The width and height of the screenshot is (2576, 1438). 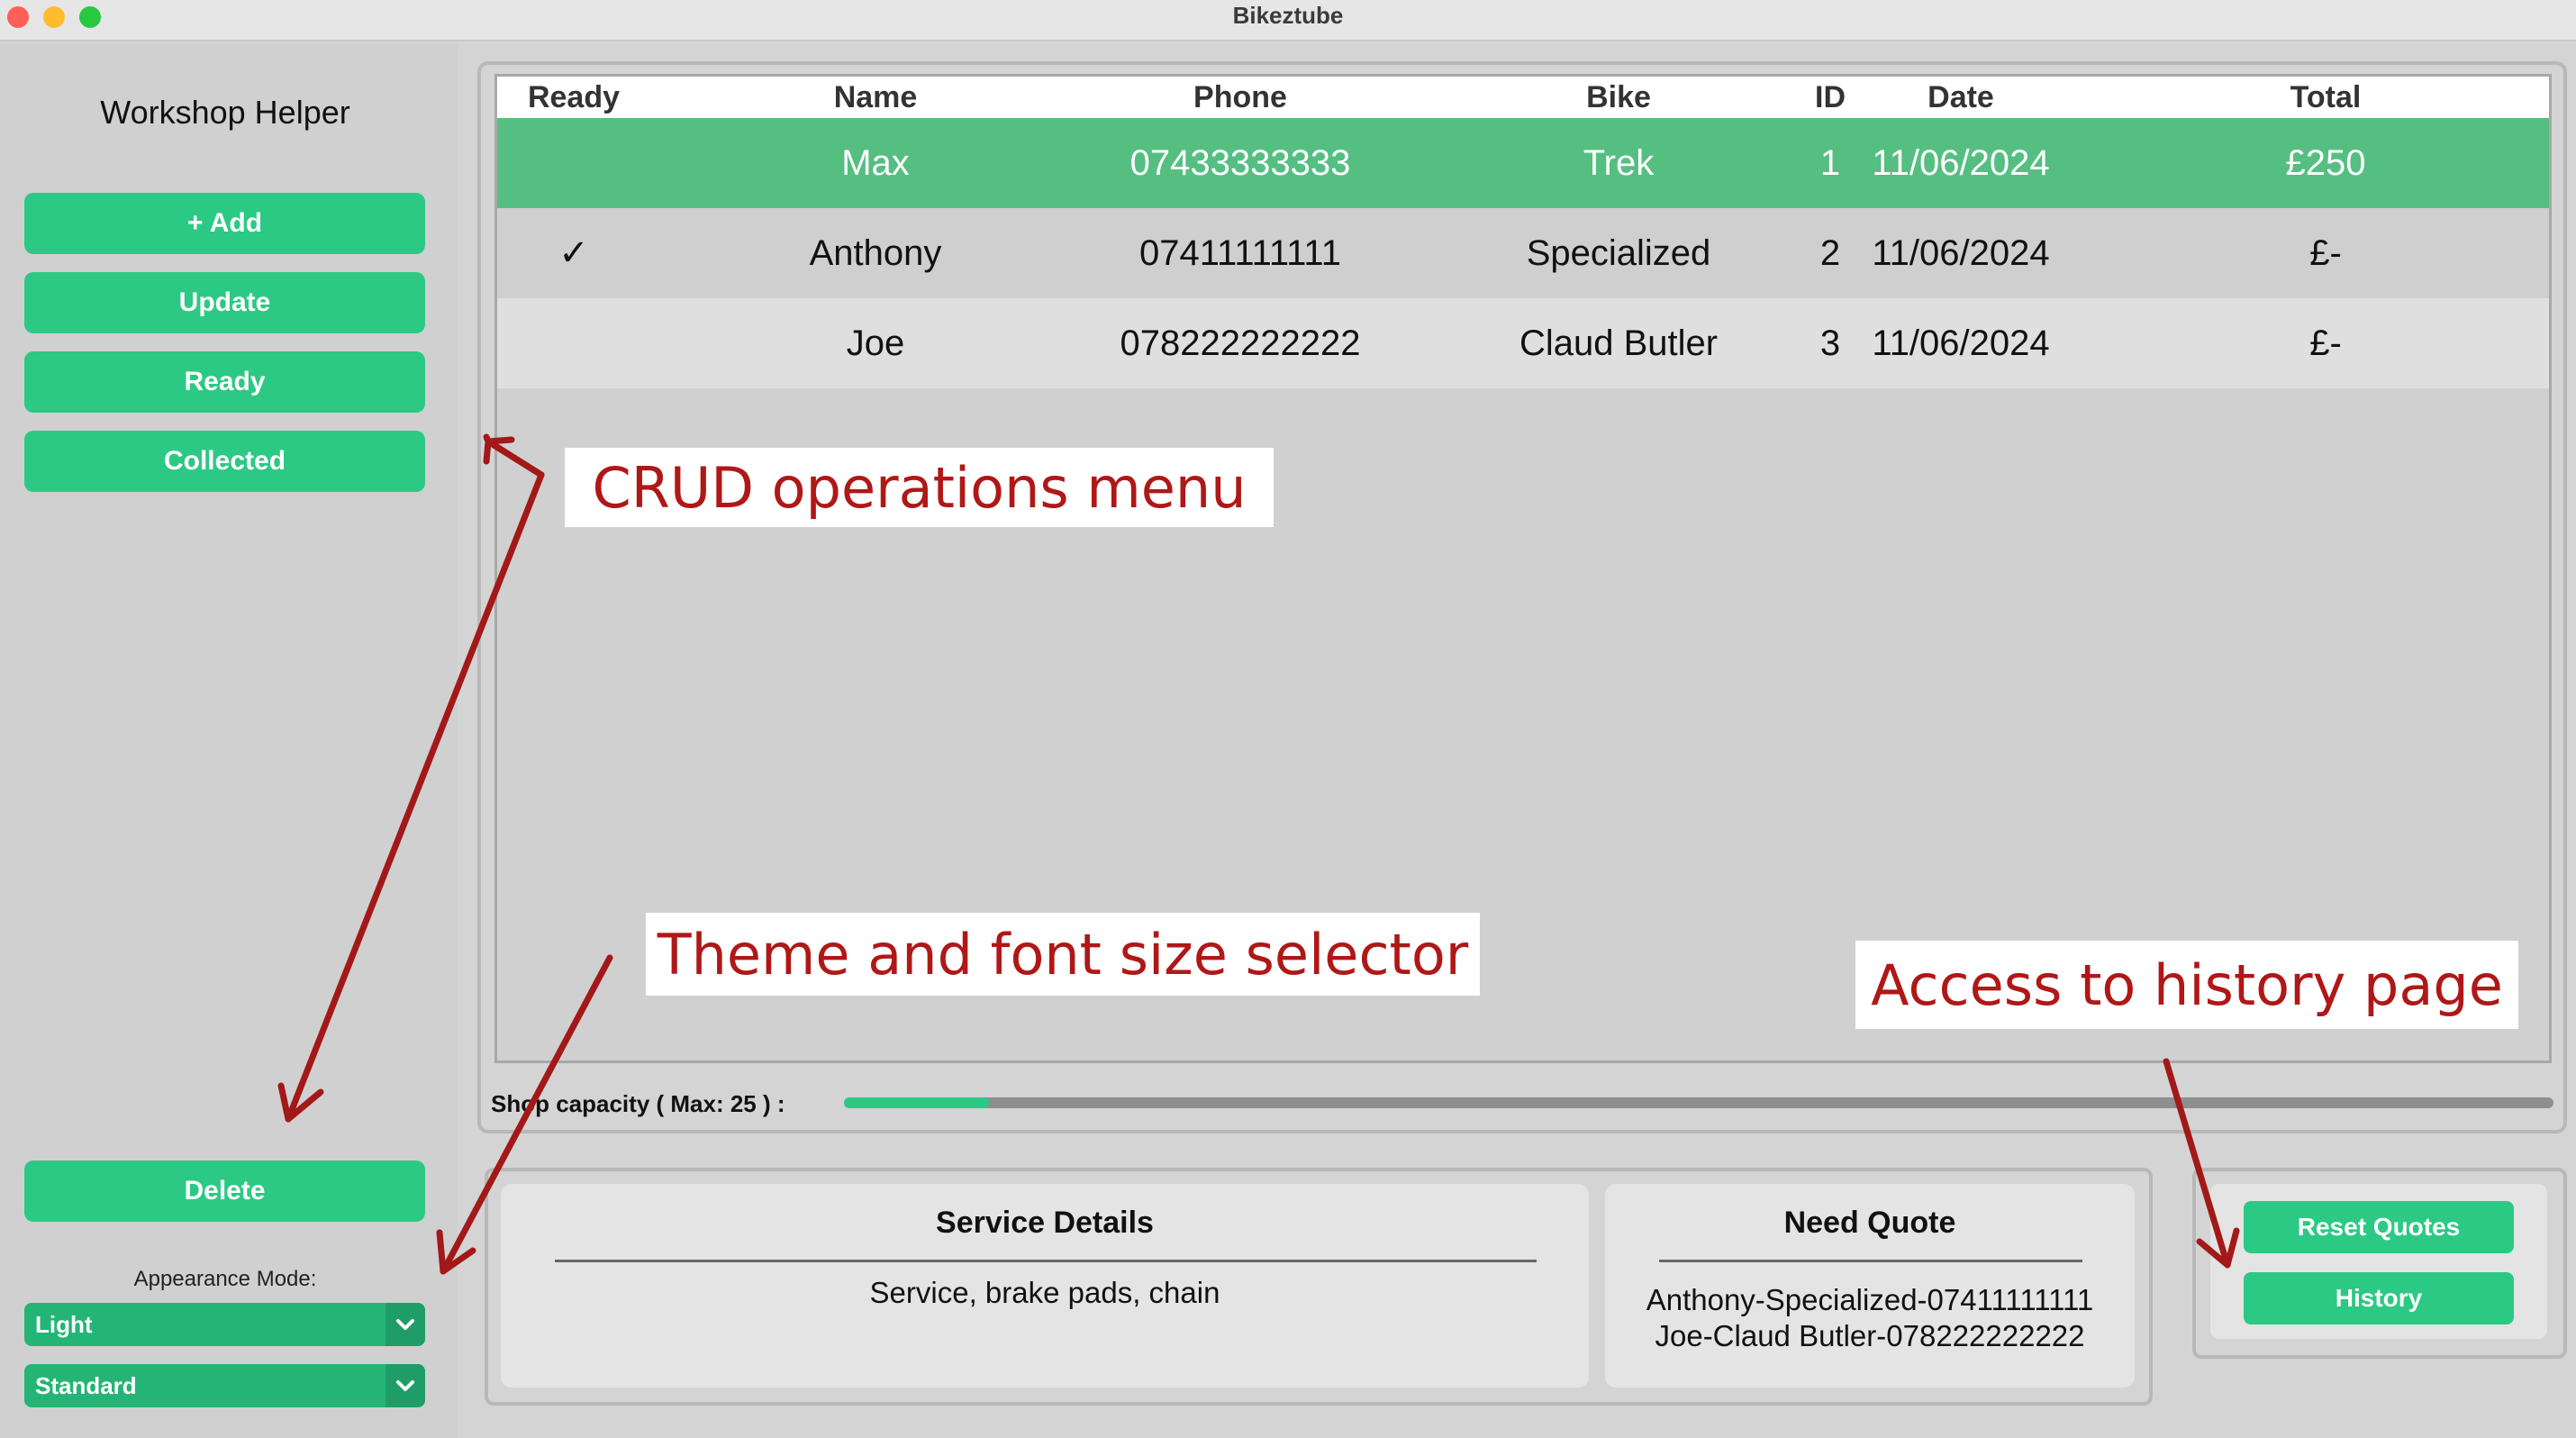 I want to click on need-quote-title: Need Quote, so click(x=1869, y=1223).